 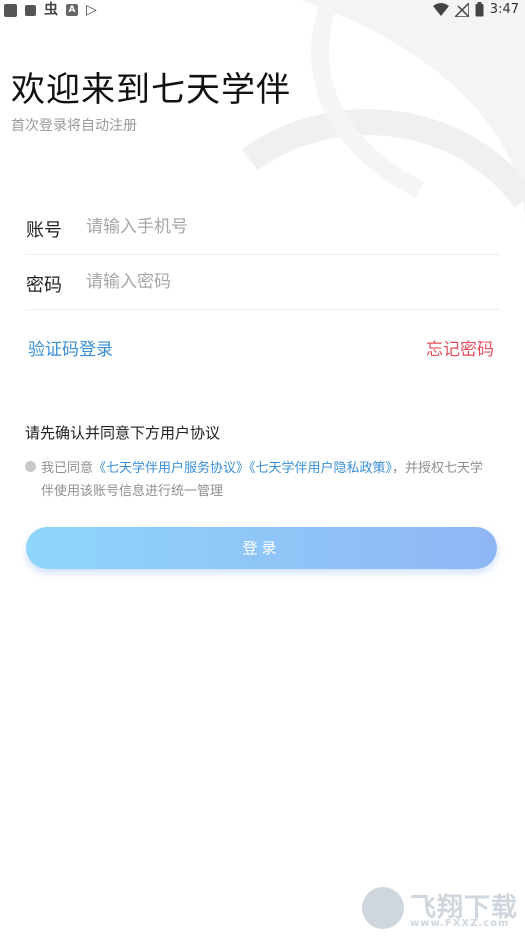 I want to click on agreement-notice: 请先确认并同意下方用户协议, so click(x=123, y=433).